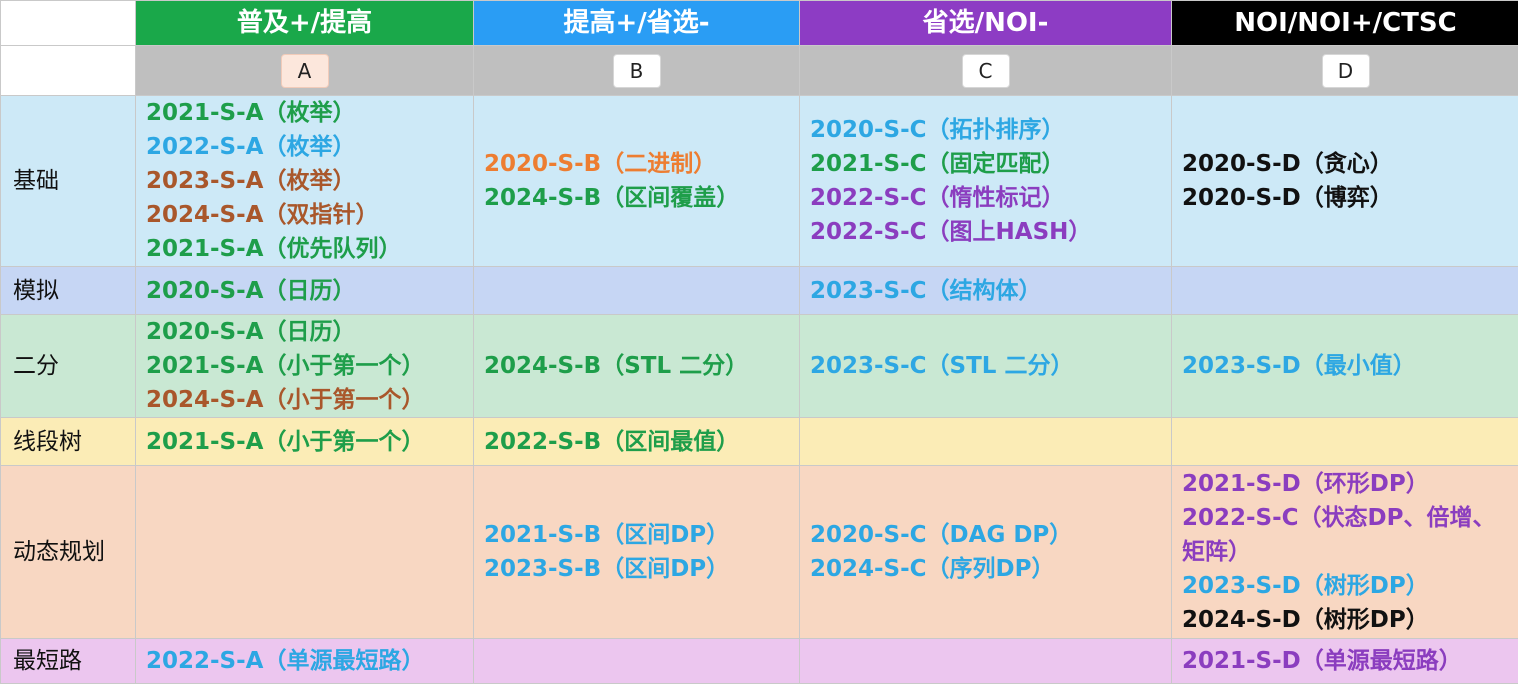  What do you see at coordinates (1305, 586) in the screenshot?
I see `problem-entry: 2023-S-D（树形DP）` at bounding box center [1305, 586].